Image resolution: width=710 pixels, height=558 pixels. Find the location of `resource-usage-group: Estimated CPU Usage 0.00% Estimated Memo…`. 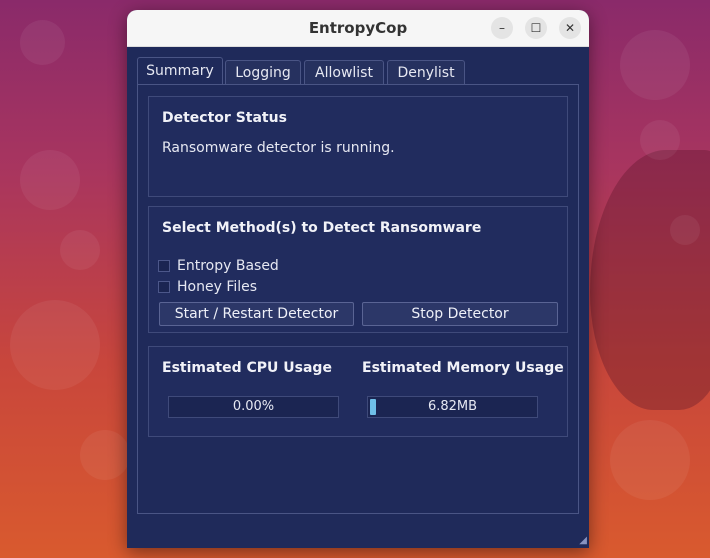

resource-usage-group: Estimated CPU Usage 0.00% Estimated Memo… is located at coordinates (358, 391).